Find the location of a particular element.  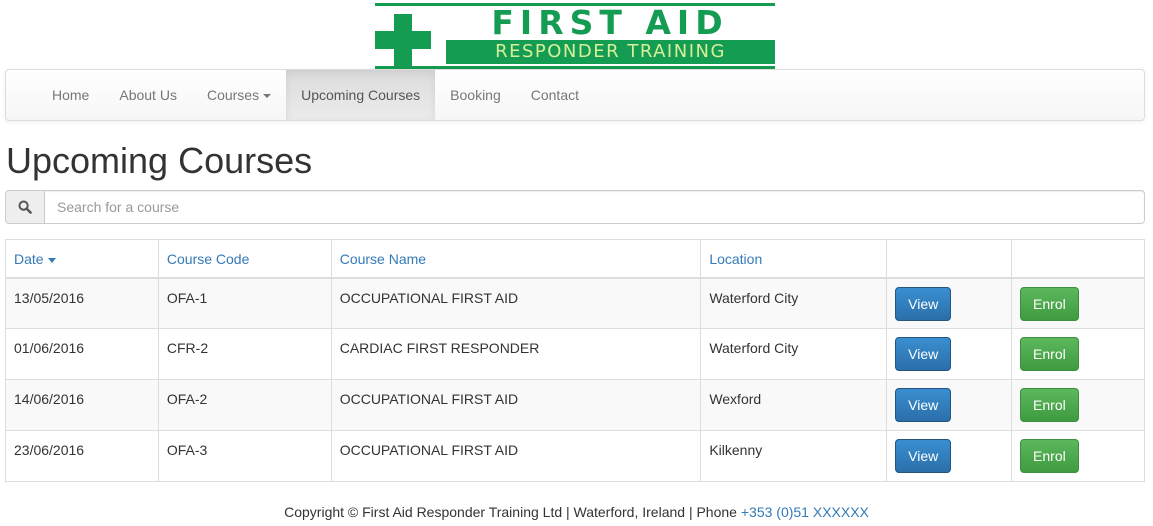

nav-item-home: Home is located at coordinates (70, 95).